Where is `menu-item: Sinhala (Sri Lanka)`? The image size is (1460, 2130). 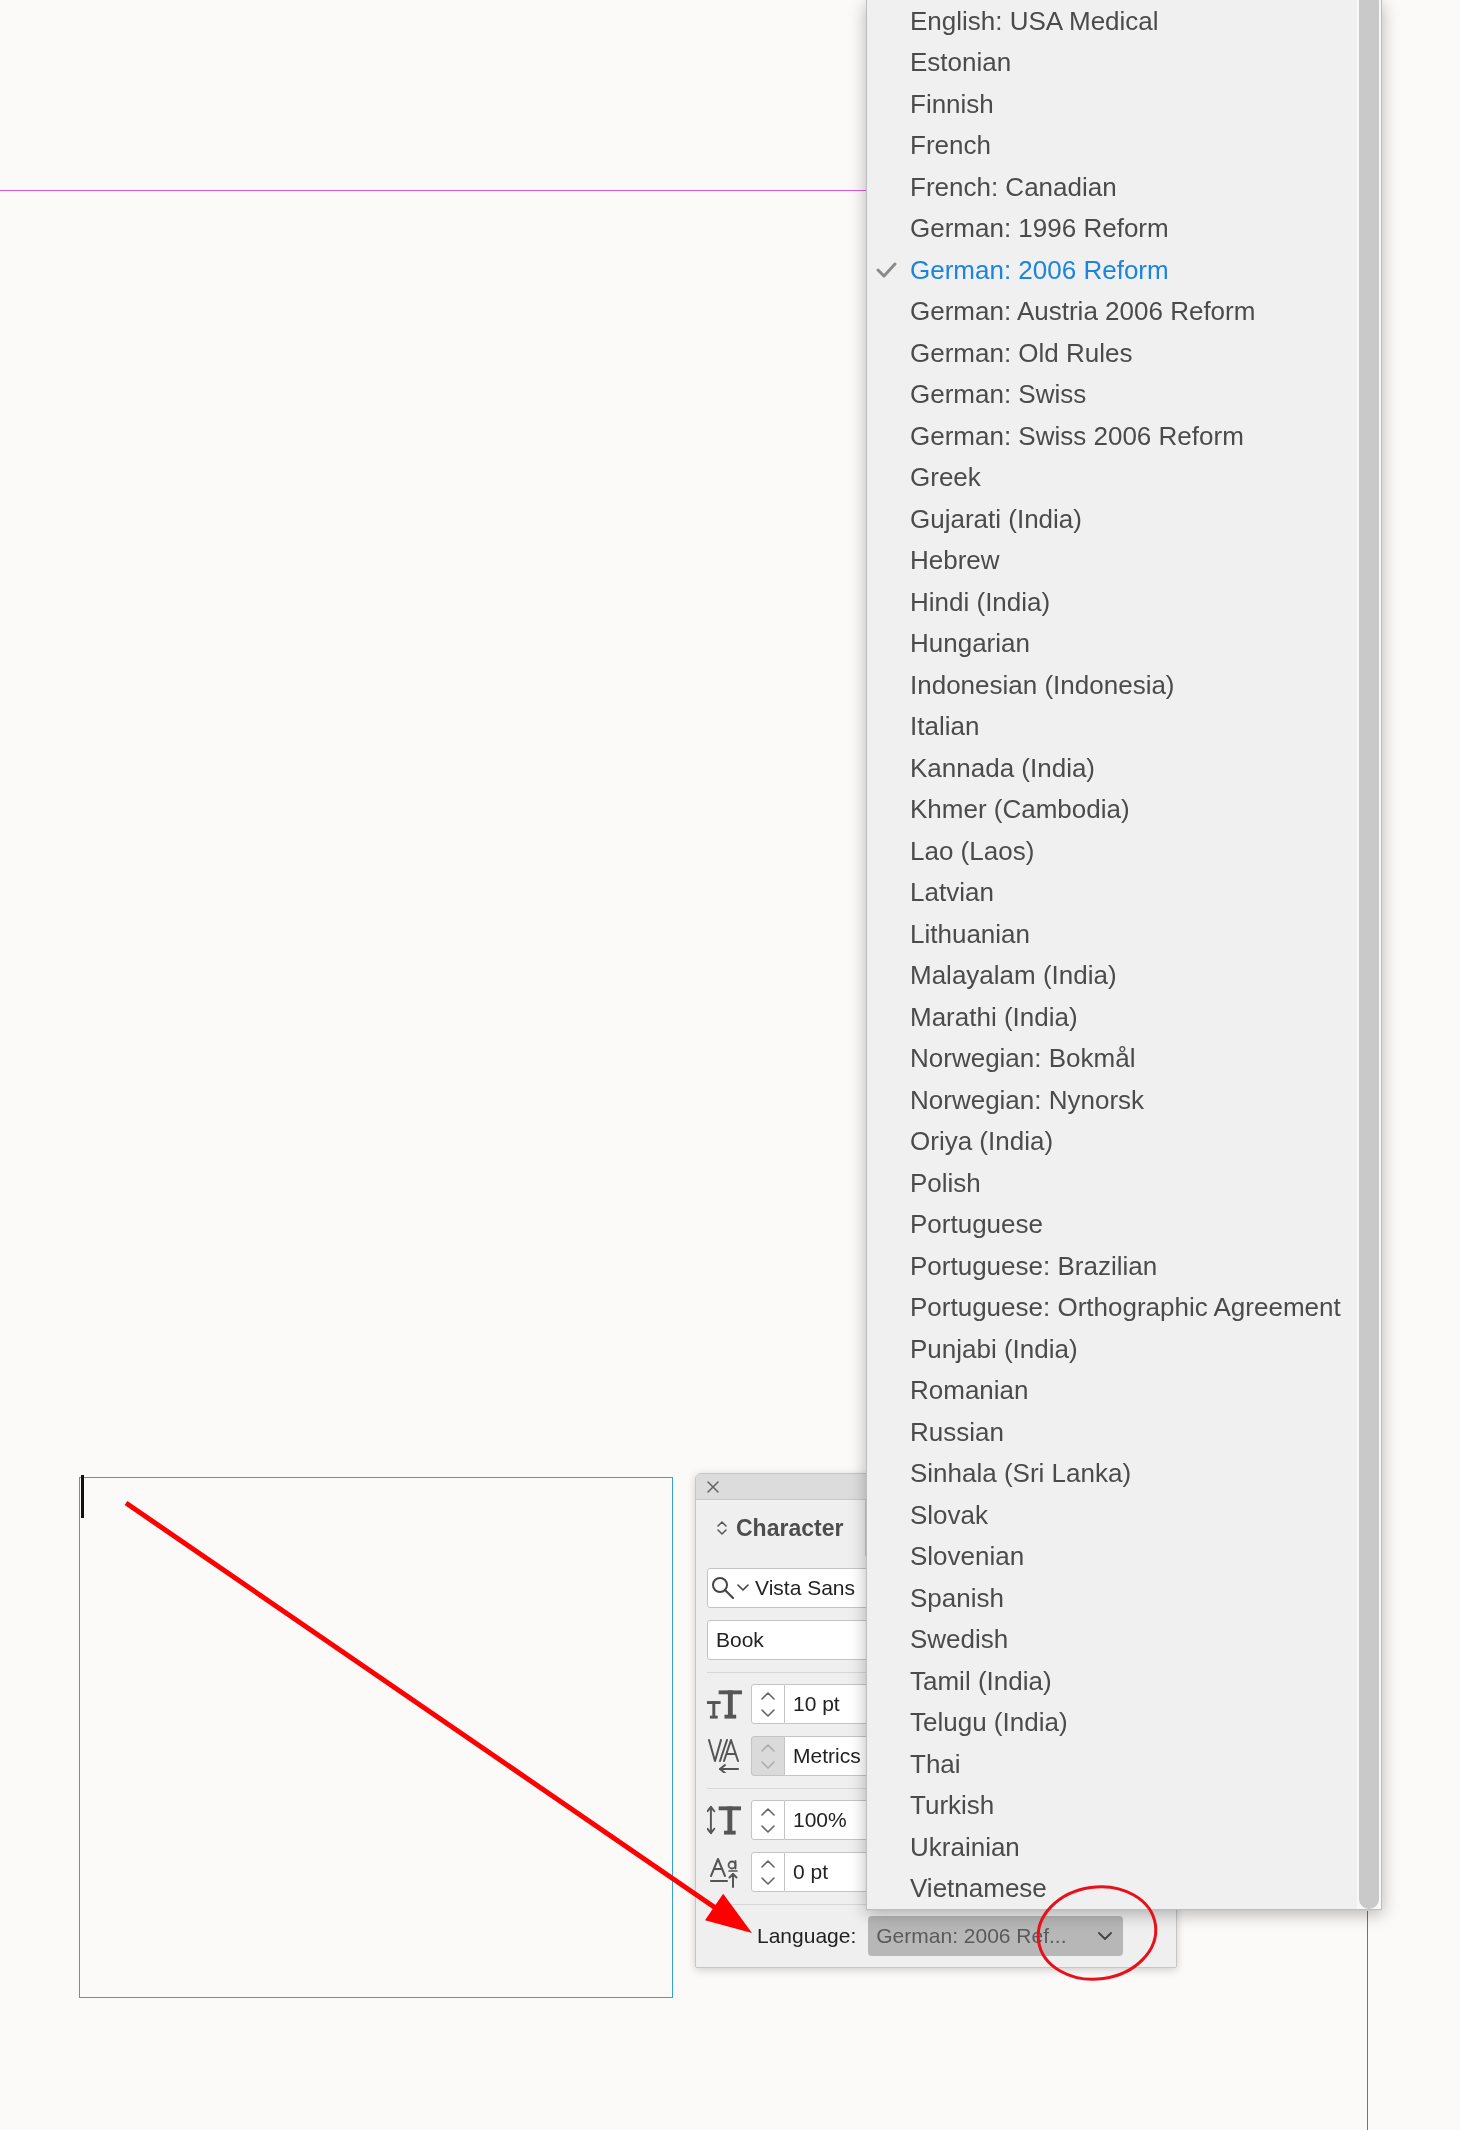 menu-item: Sinhala (Sri Lanka) is located at coordinates (1112, 1473).